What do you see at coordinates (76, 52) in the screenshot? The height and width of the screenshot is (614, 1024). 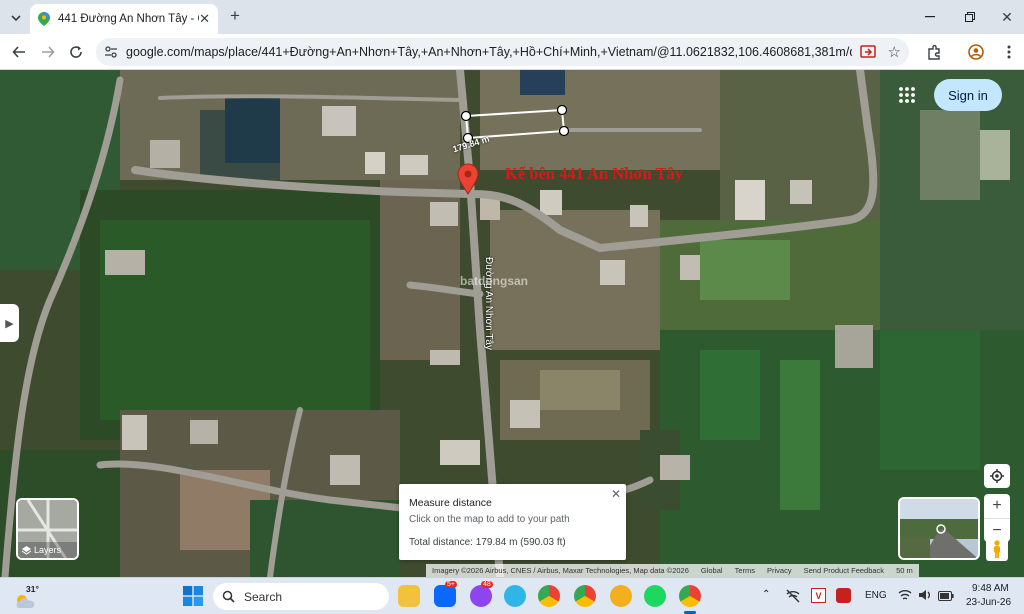 I see `reload-button` at bounding box center [76, 52].